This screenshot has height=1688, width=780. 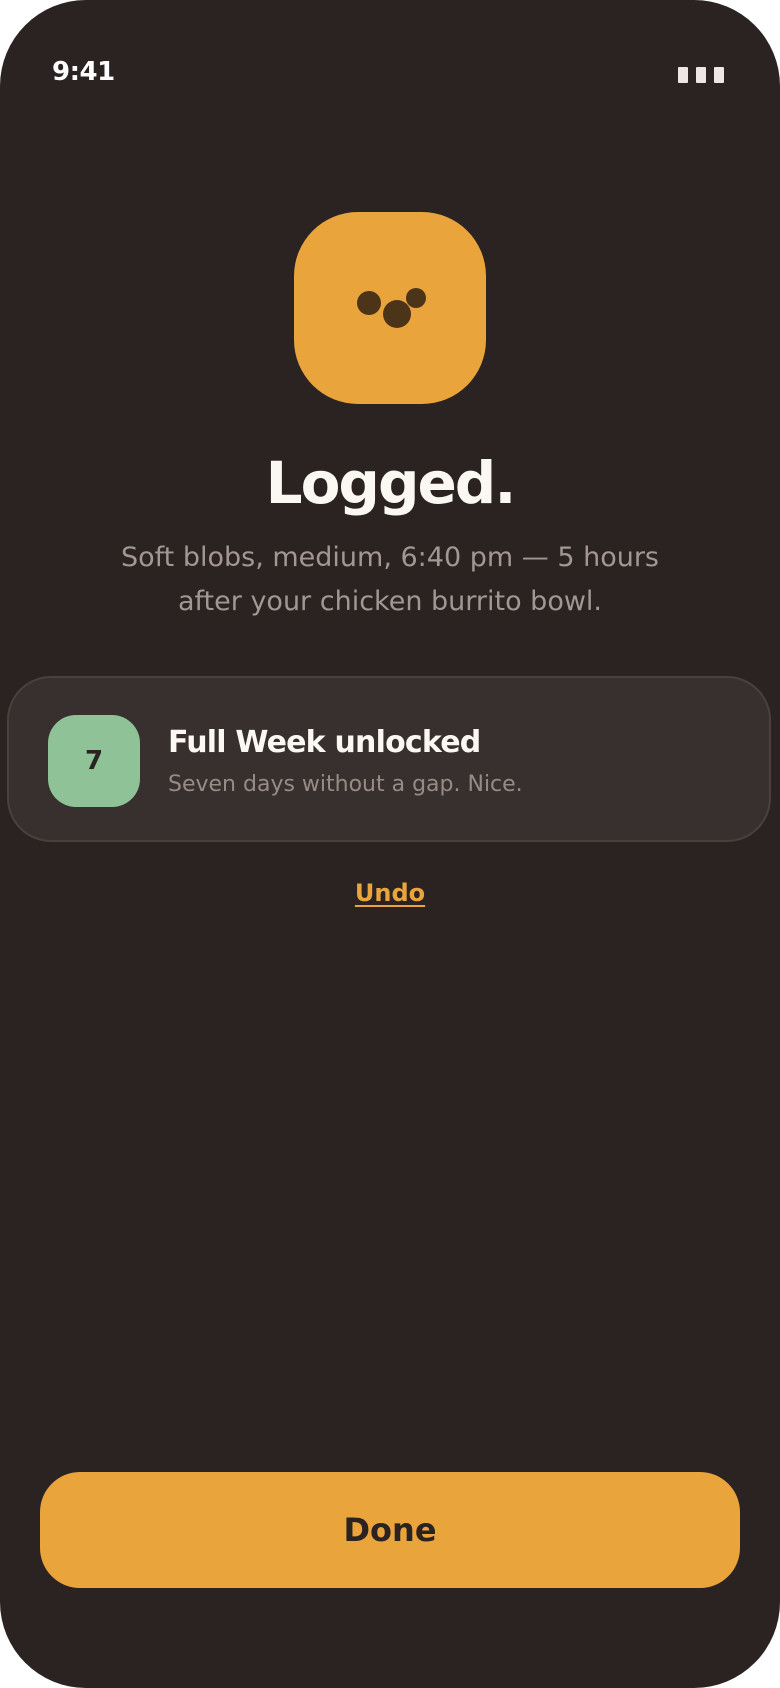 I want to click on blobs-icon-graphic, so click(x=391, y=308).